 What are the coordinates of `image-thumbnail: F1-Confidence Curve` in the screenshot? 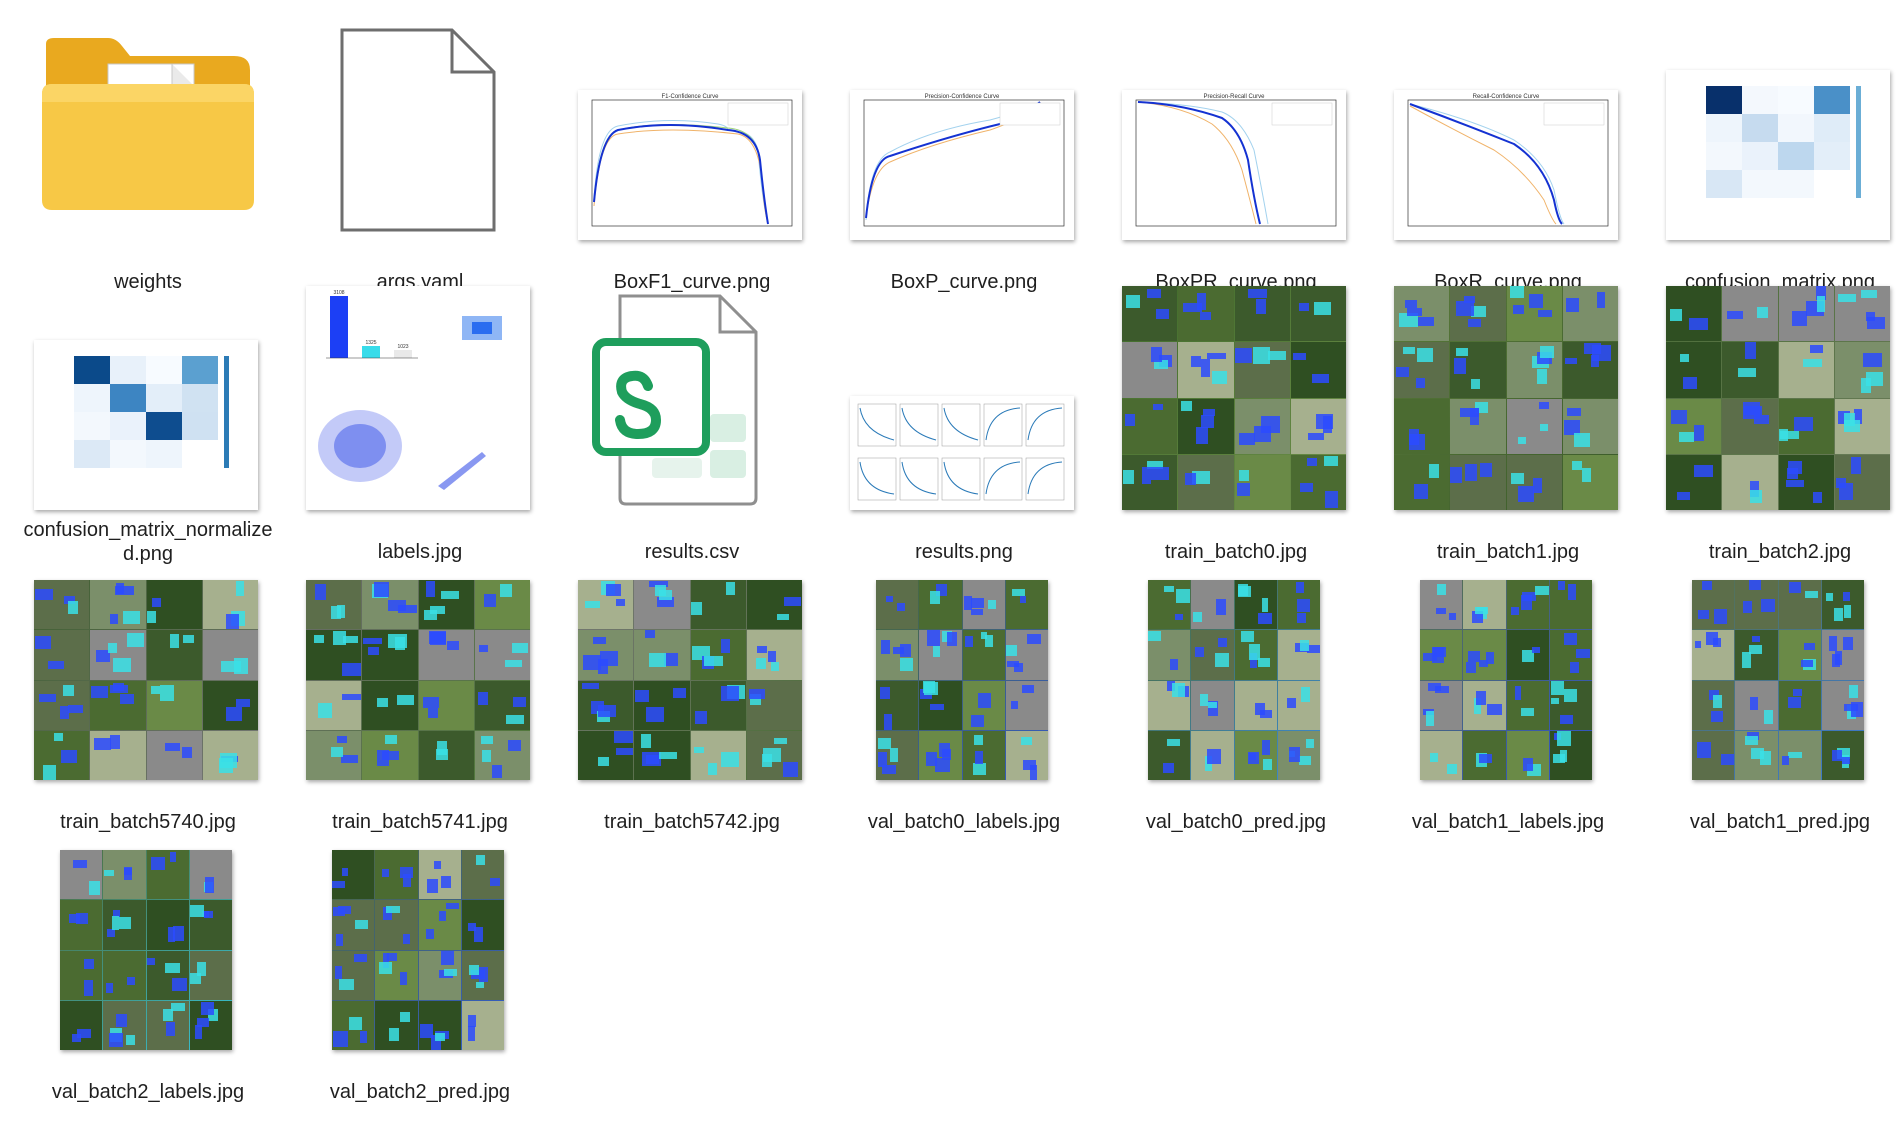 It's located at (690, 165).